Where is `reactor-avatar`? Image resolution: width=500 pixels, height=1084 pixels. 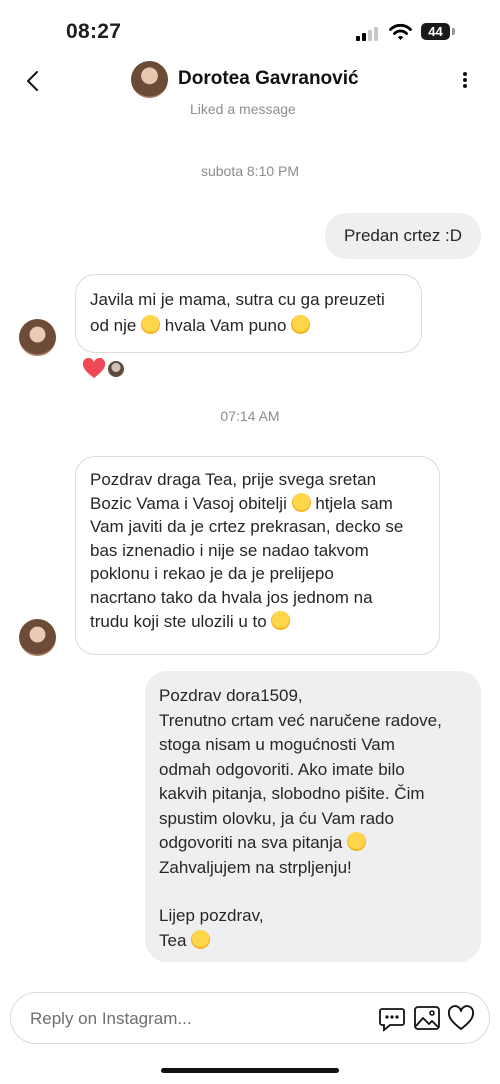 reactor-avatar is located at coordinates (116, 369).